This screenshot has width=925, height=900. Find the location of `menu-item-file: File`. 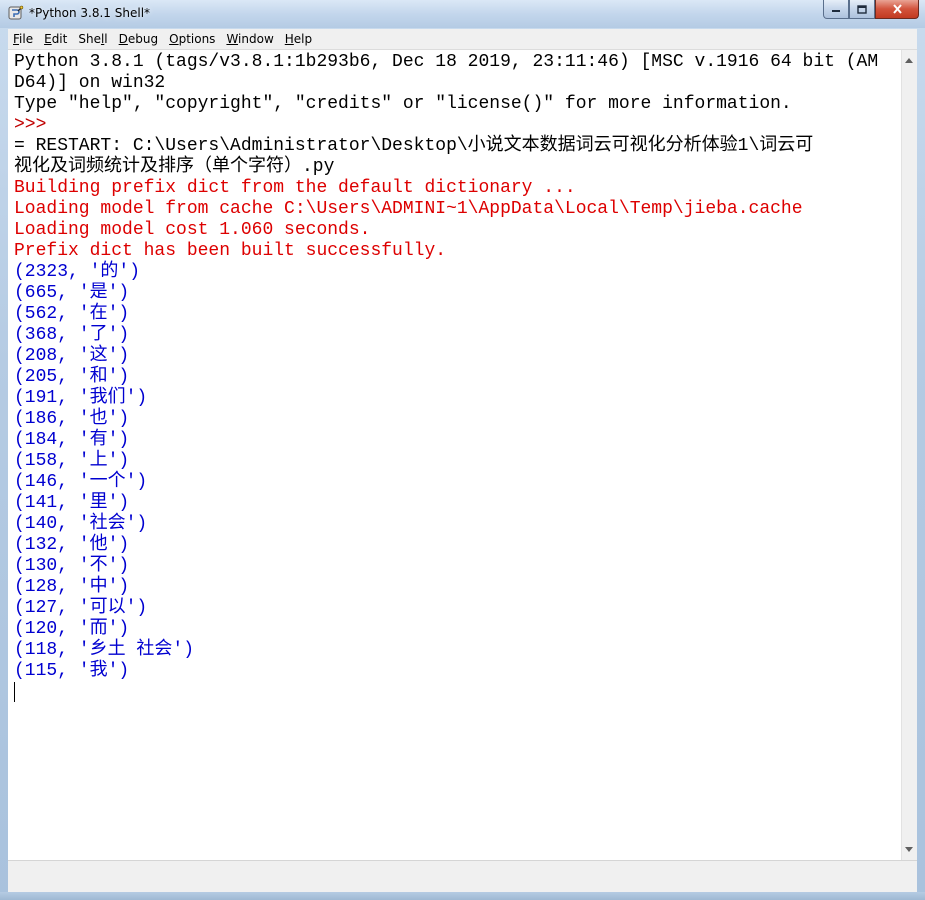

menu-item-file: File is located at coordinates (23, 39).